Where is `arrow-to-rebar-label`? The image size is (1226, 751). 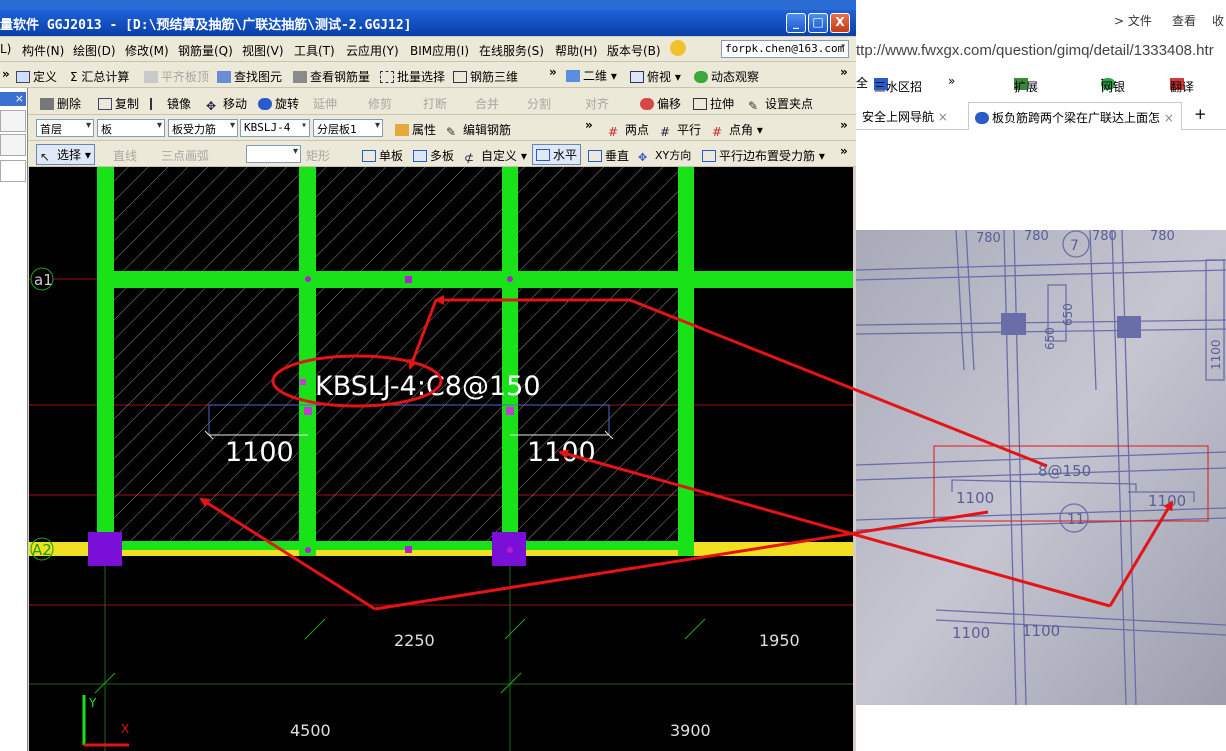 arrow-to-rebar-label is located at coordinates (423, 334).